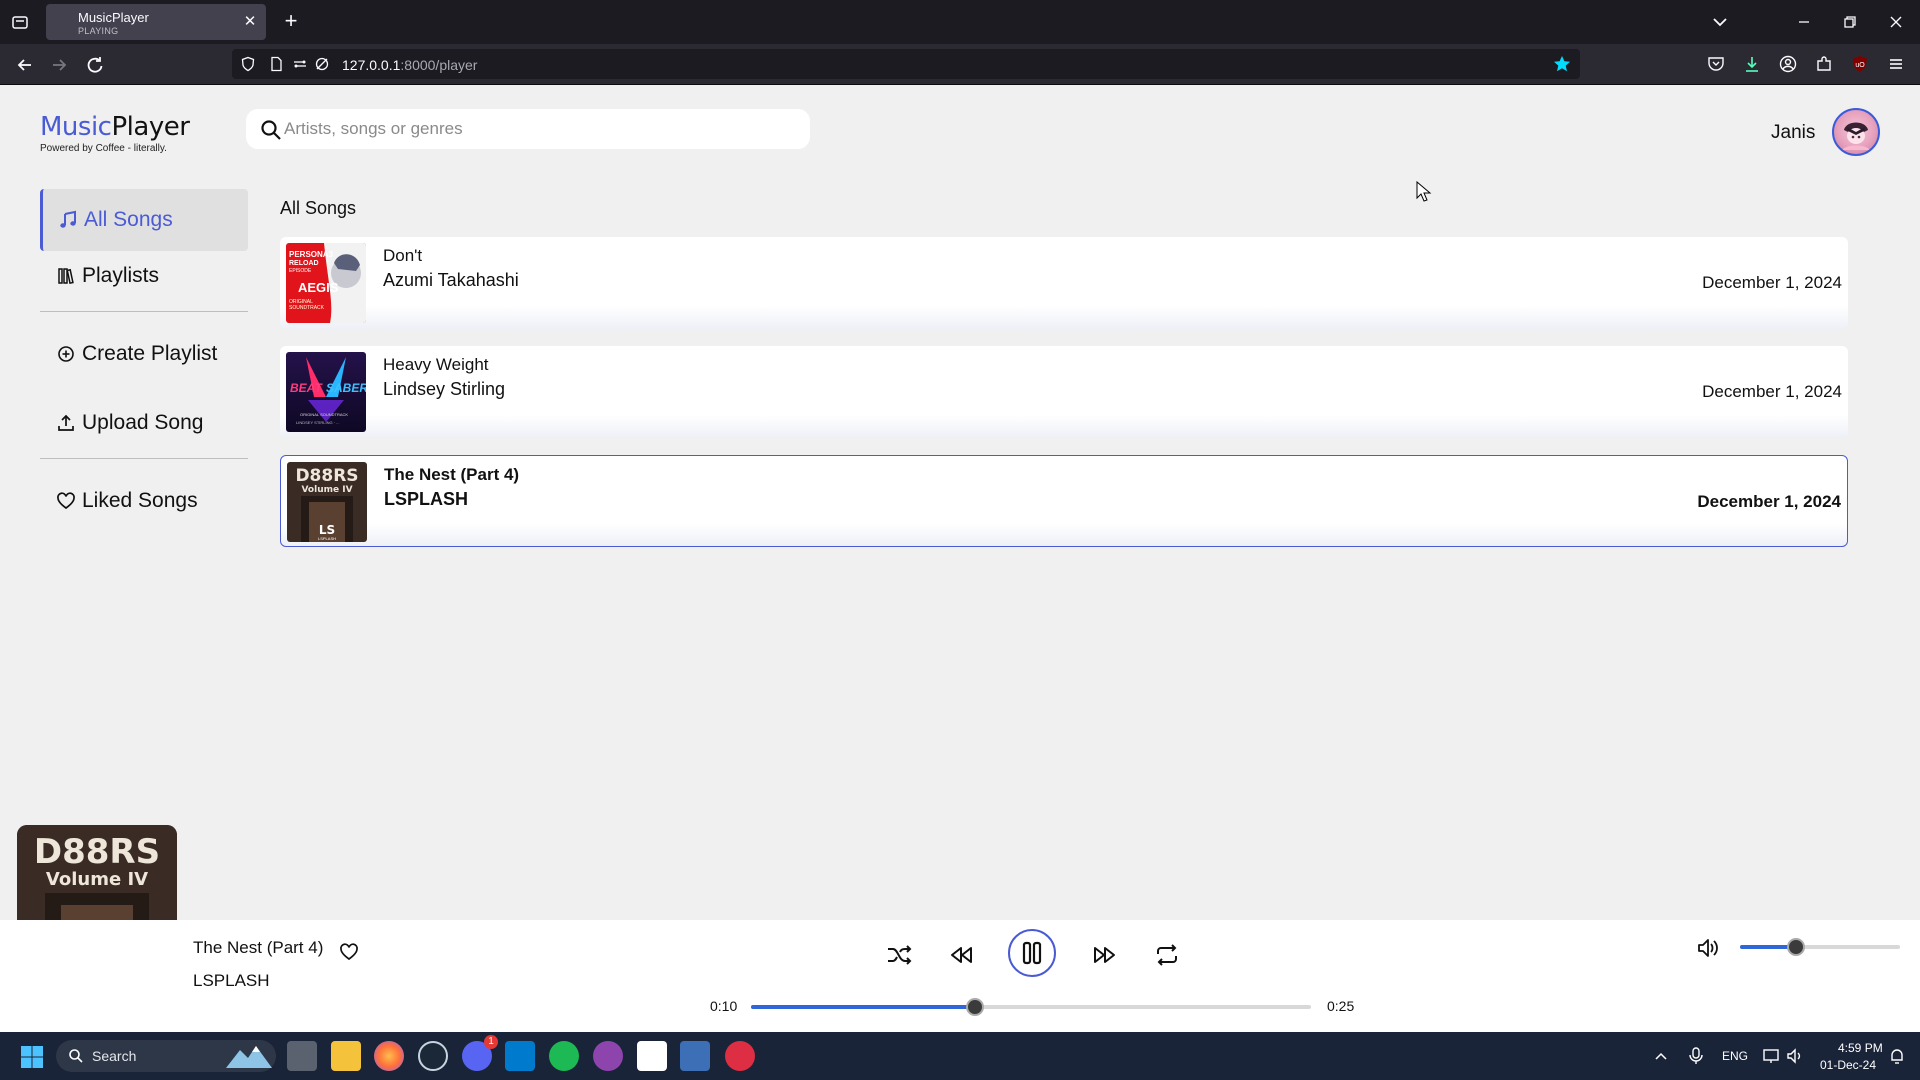 The width and height of the screenshot is (1920, 1080). I want to click on sidebar-item-create-playlist: Create Playlist, so click(144, 354).